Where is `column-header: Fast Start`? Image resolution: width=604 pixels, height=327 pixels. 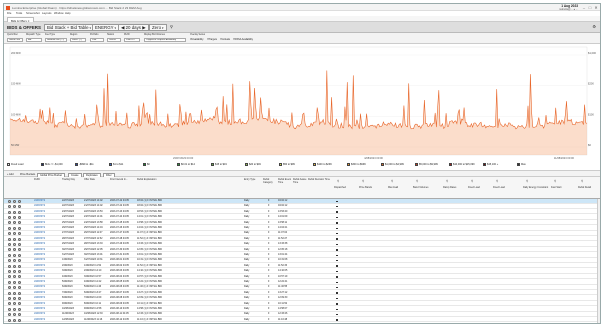 column-header: Fast Start is located at coordinates (564, 188).